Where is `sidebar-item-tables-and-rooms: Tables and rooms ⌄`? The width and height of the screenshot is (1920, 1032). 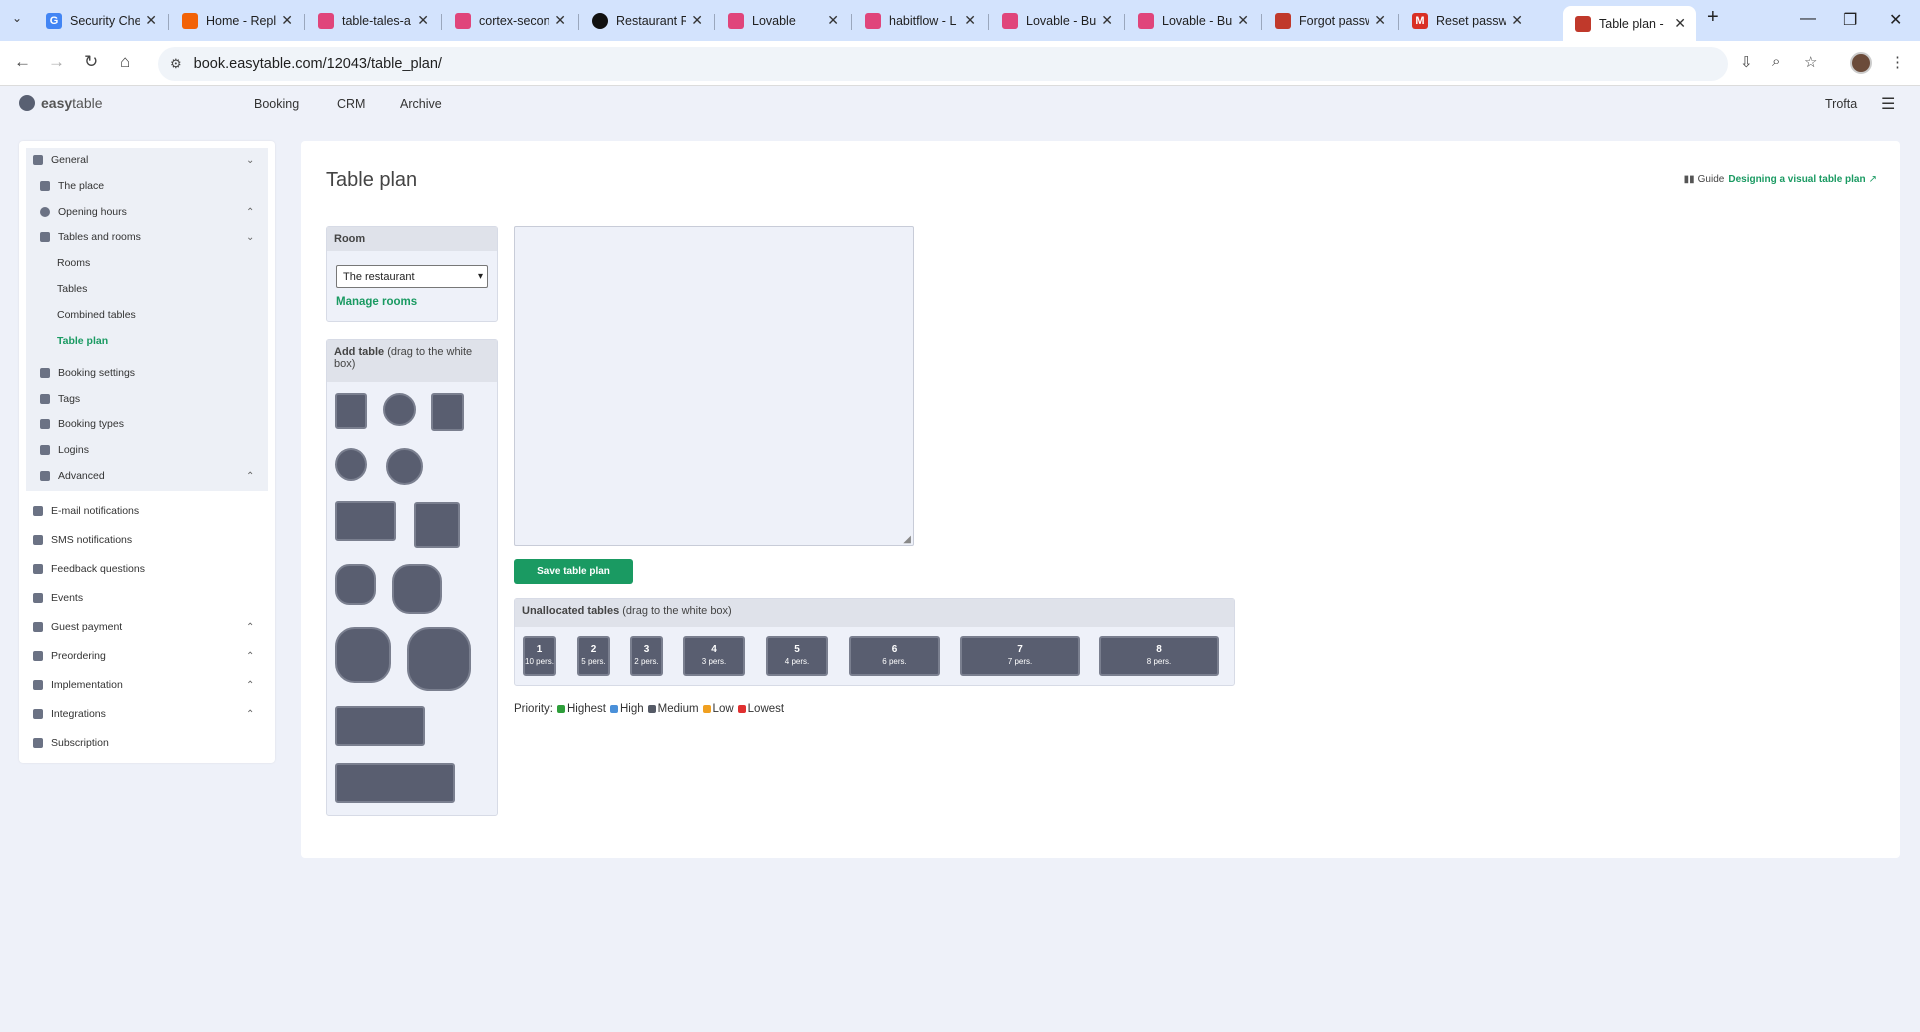 sidebar-item-tables-and-rooms: Tables and rooms ⌄ is located at coordinates (147, 237).